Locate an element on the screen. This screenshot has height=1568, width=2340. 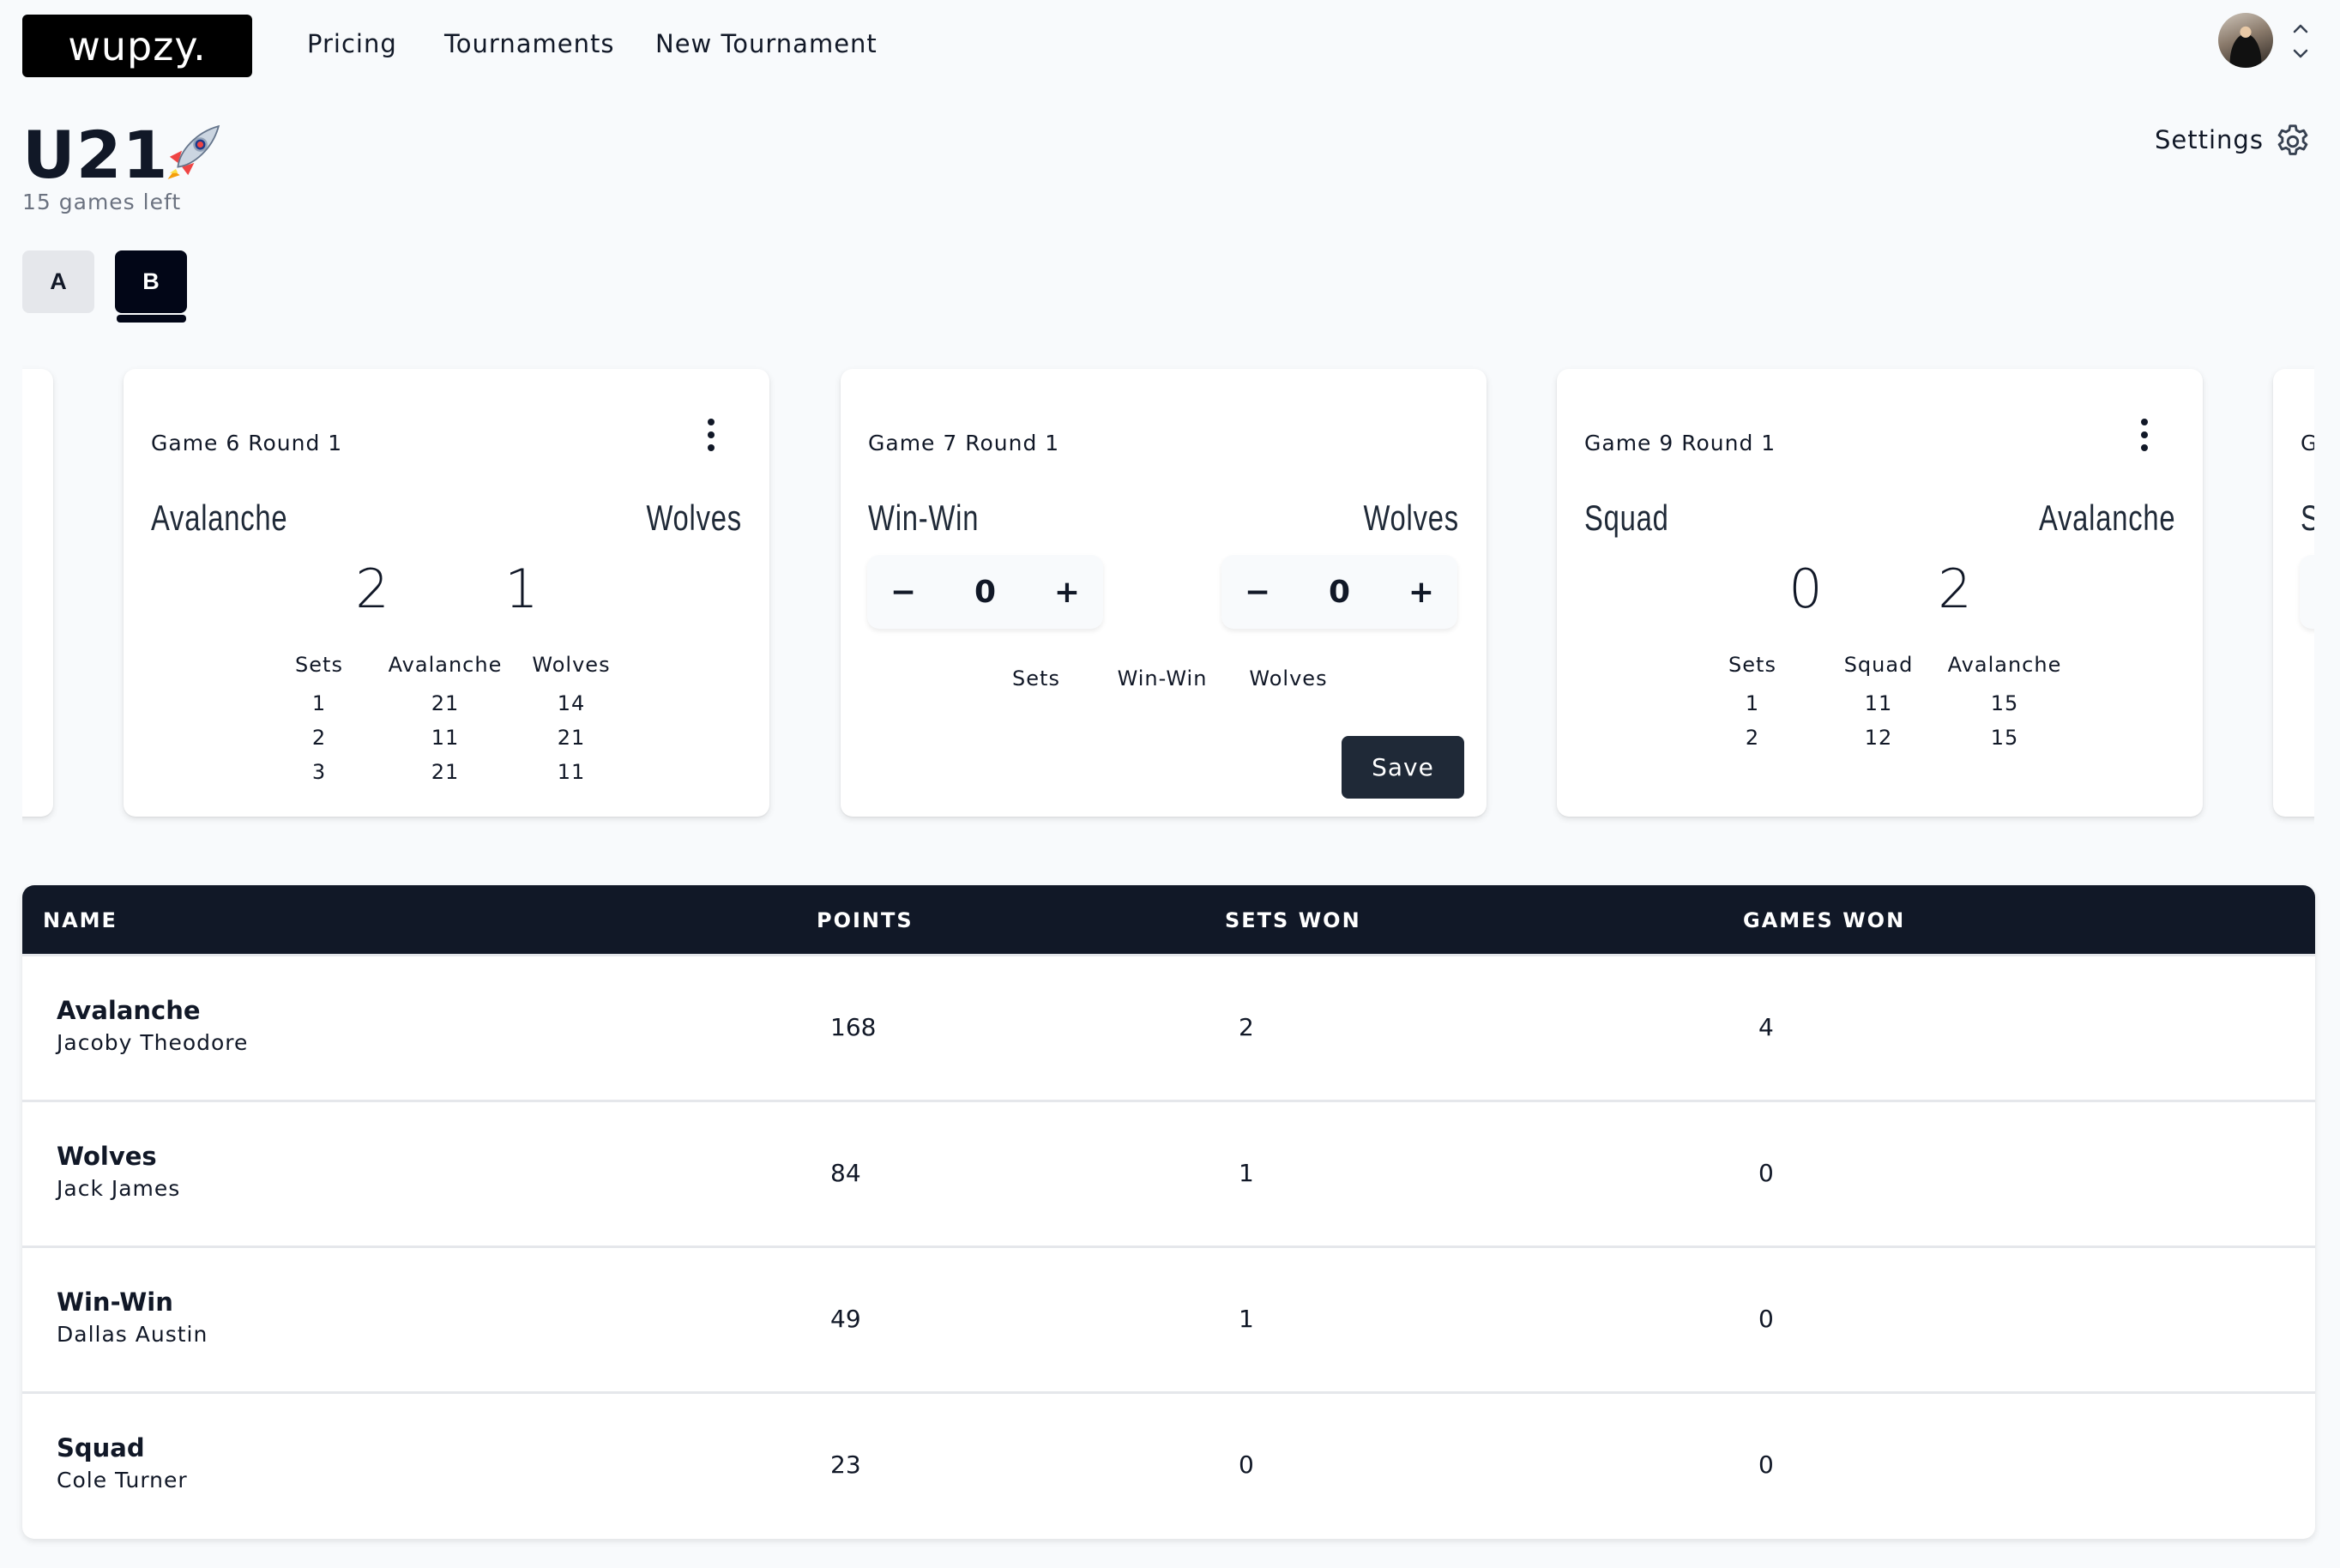
set-away-score: 14 is located at coordinates (572, 703).